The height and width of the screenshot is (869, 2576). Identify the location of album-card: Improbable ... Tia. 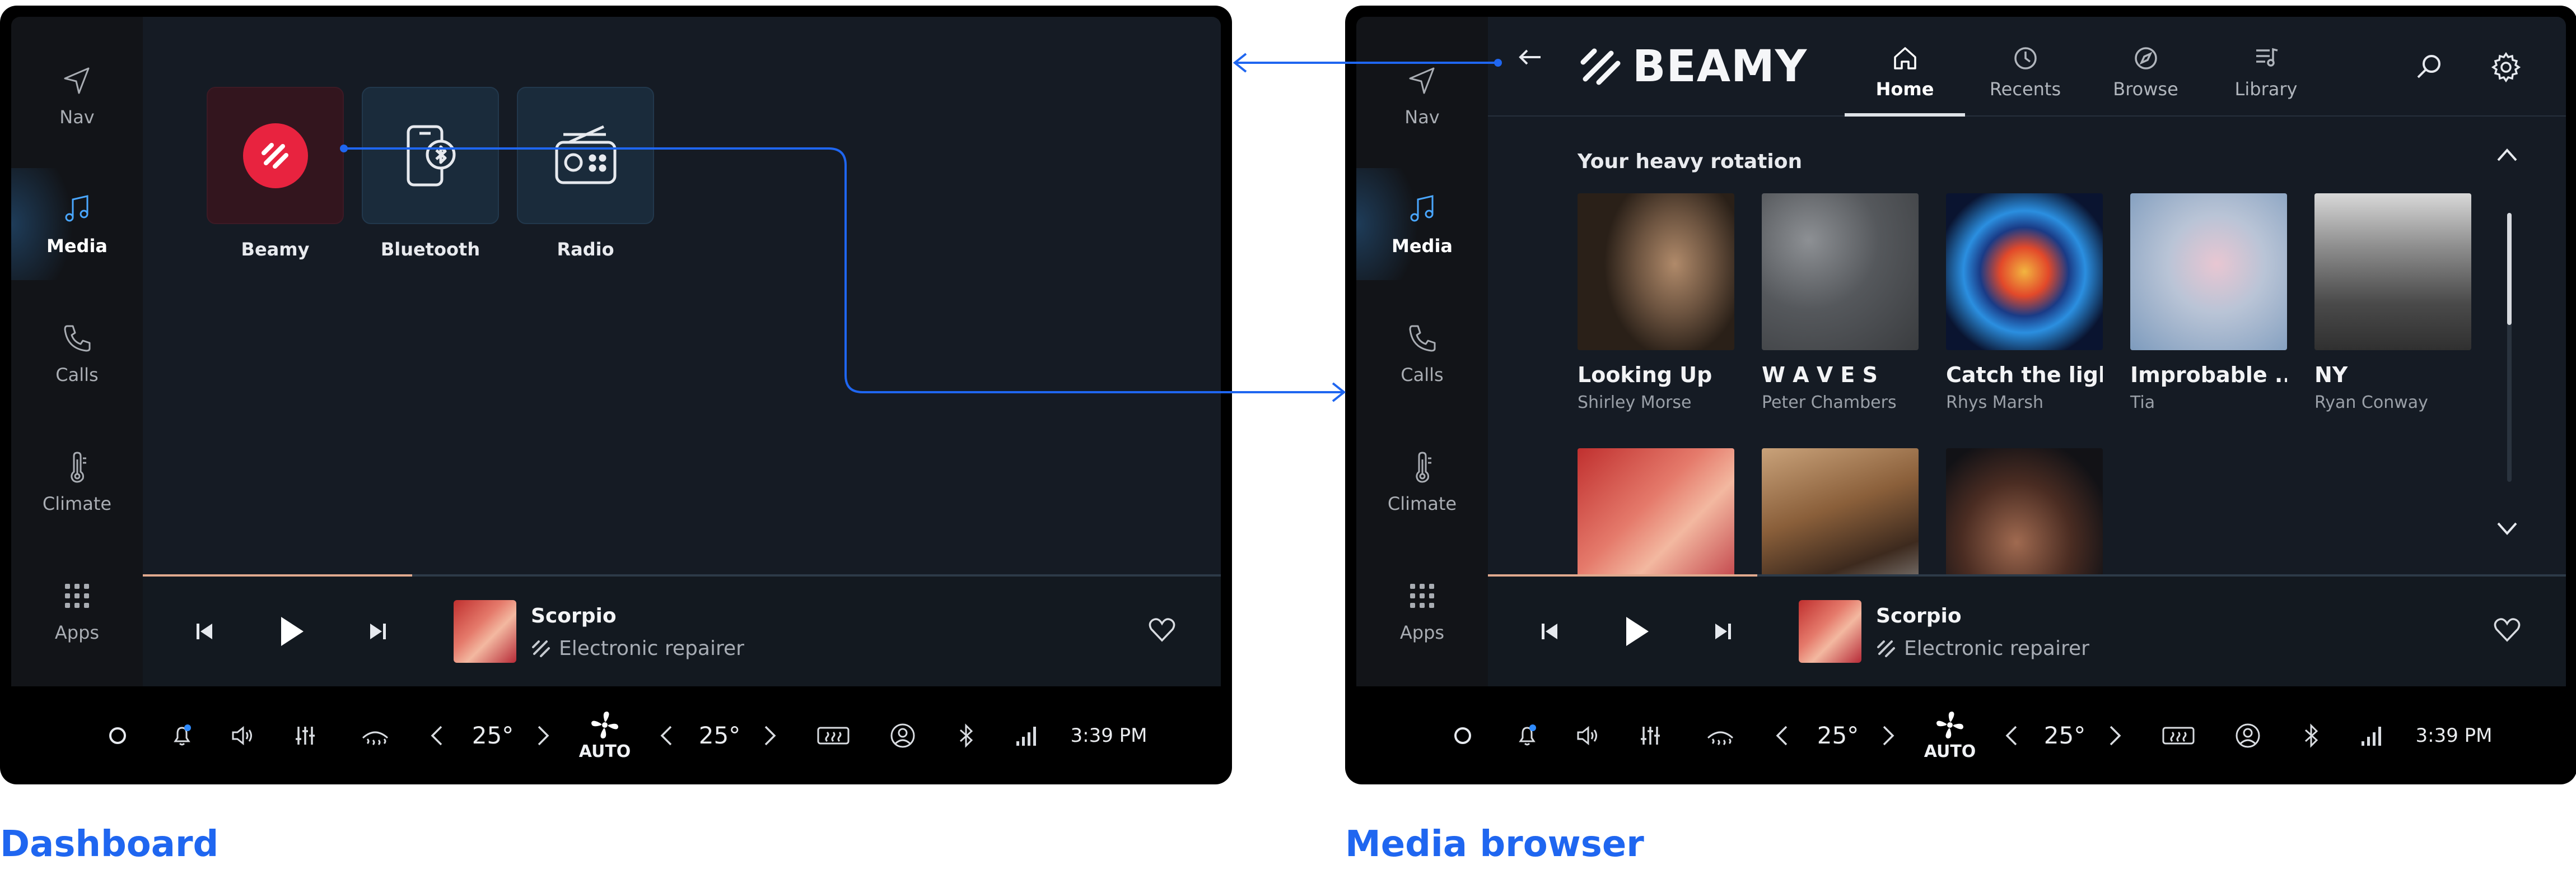
(2208, 302).